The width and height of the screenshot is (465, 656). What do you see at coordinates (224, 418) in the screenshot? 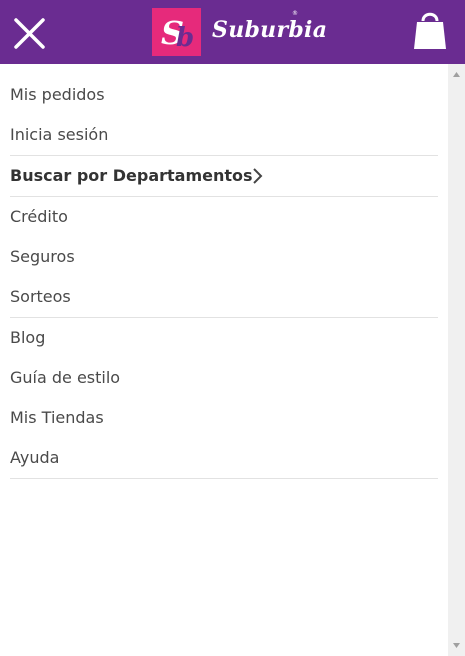
I see `menu-item-mis-tiendas: Mis Tiendas` at bounding box center [224, 418].